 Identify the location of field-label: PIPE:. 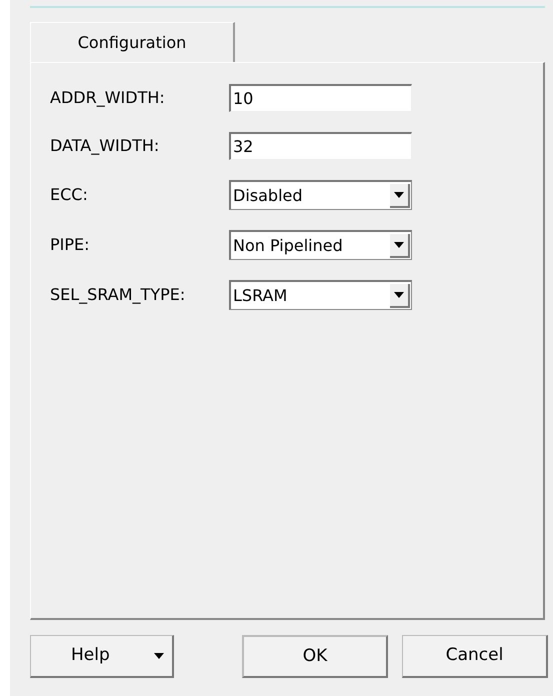
(70, 245).